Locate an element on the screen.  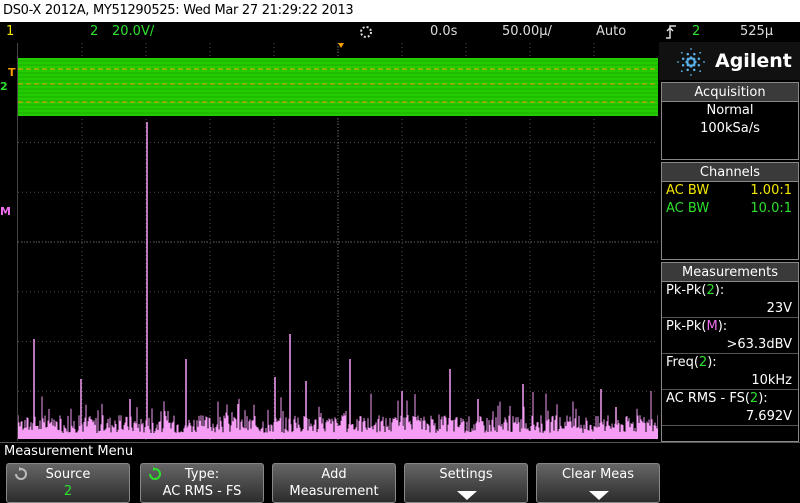
measurement-value: 10kHz is located at coordinates (730, 381).